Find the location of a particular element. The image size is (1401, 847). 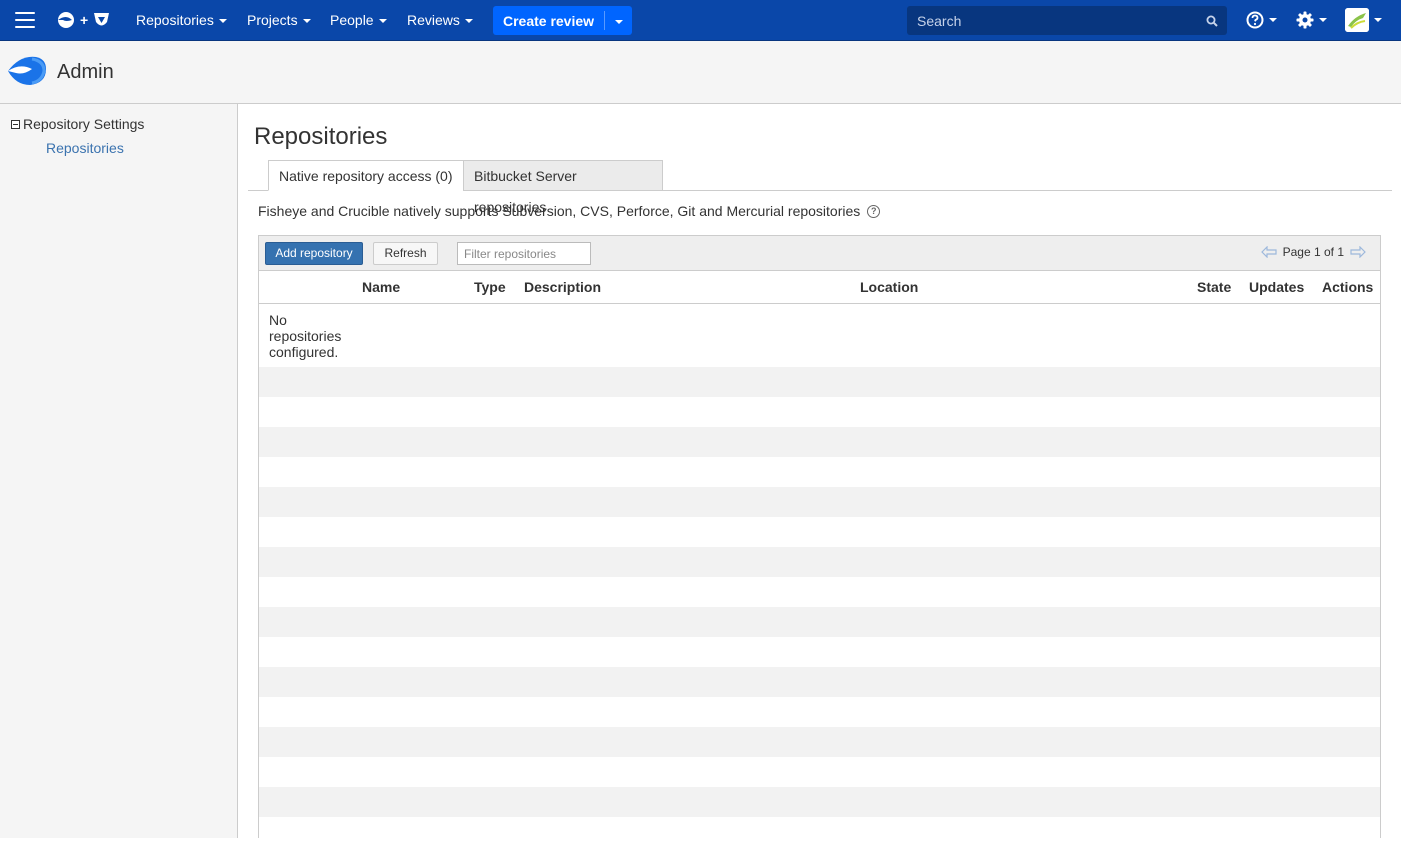

nav-people: People is located at coordinates (358, 20).